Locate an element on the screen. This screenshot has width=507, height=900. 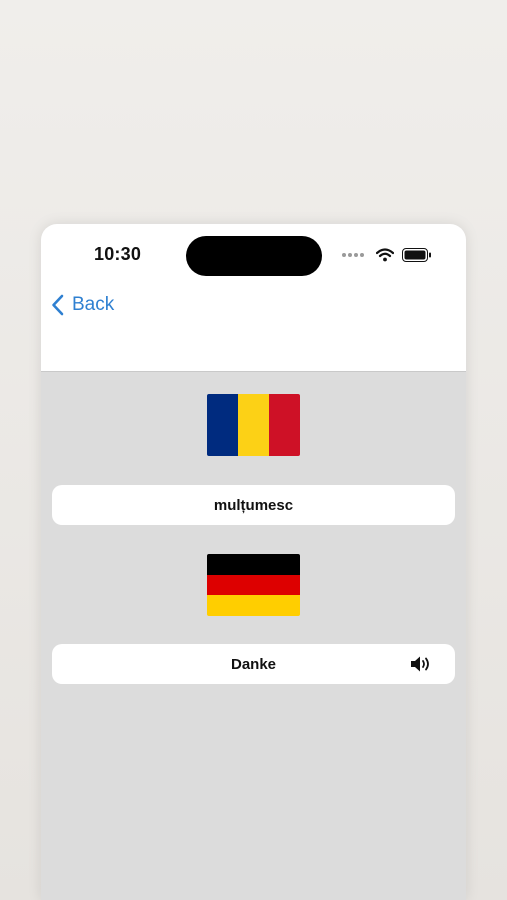
back-button: Back is located at coordinates (82, 305).